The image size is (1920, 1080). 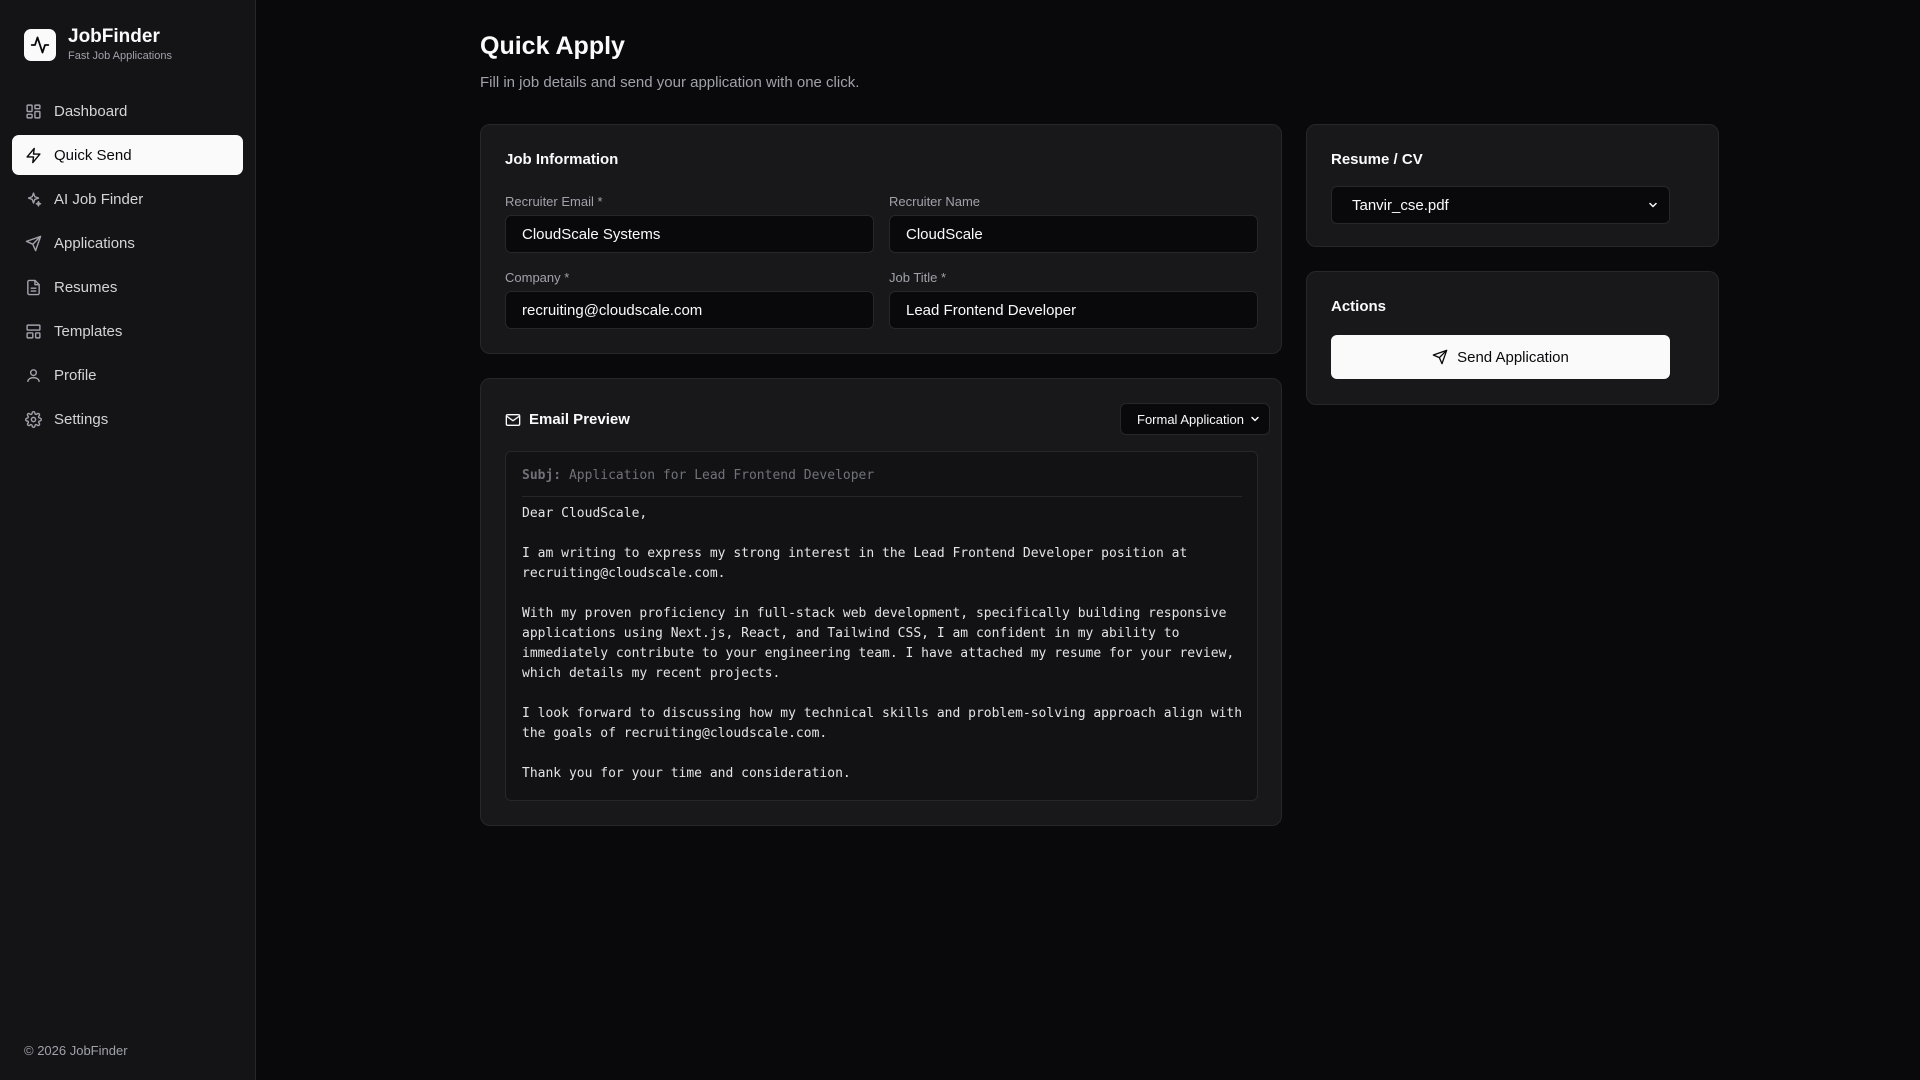 What do you see at coordinates (513, 420) in the screenshot?
I see `mail-icon` at bounding box center [513, 420].